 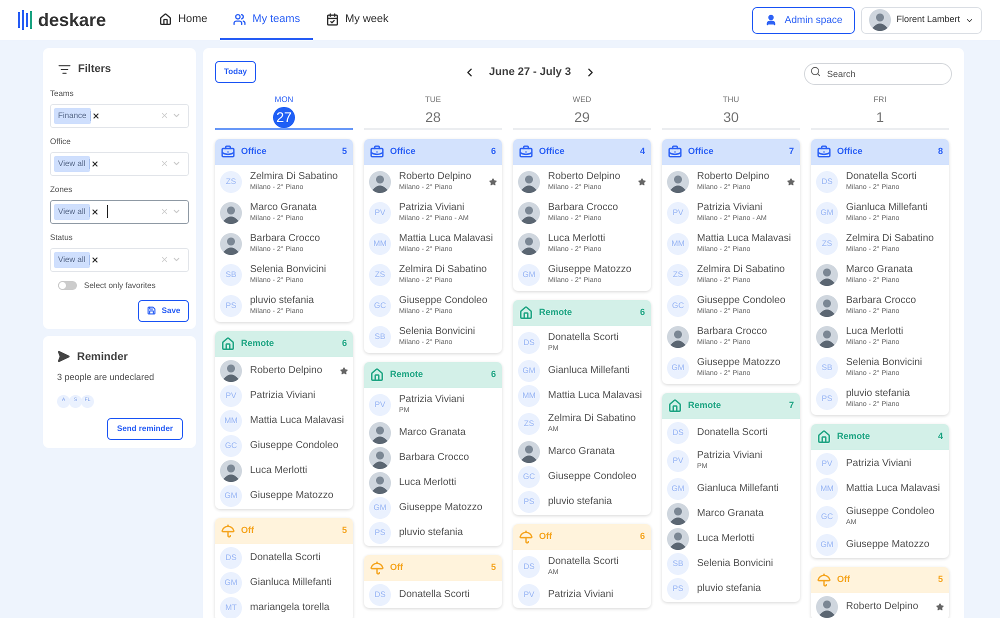 What do you see at coordinates (144, 429) in the screenshot?
I see `send-reminder-button: Send reminder` at bounding box center [144, 429].